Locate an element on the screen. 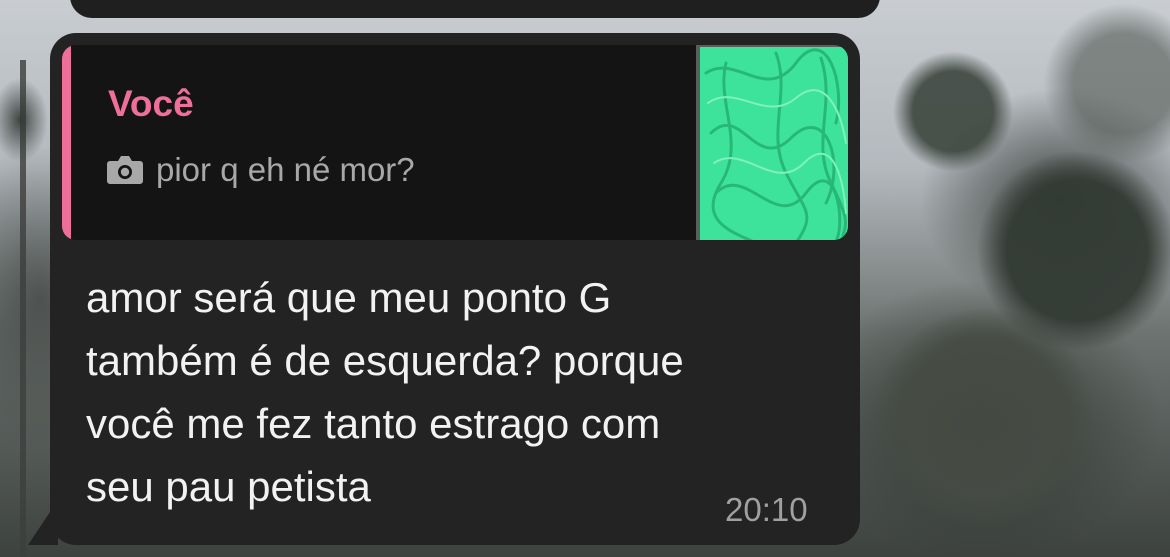 The image size is (1170, 557). quote-preview-text: pior q eh né mor? is located at coordinates (285, 169).